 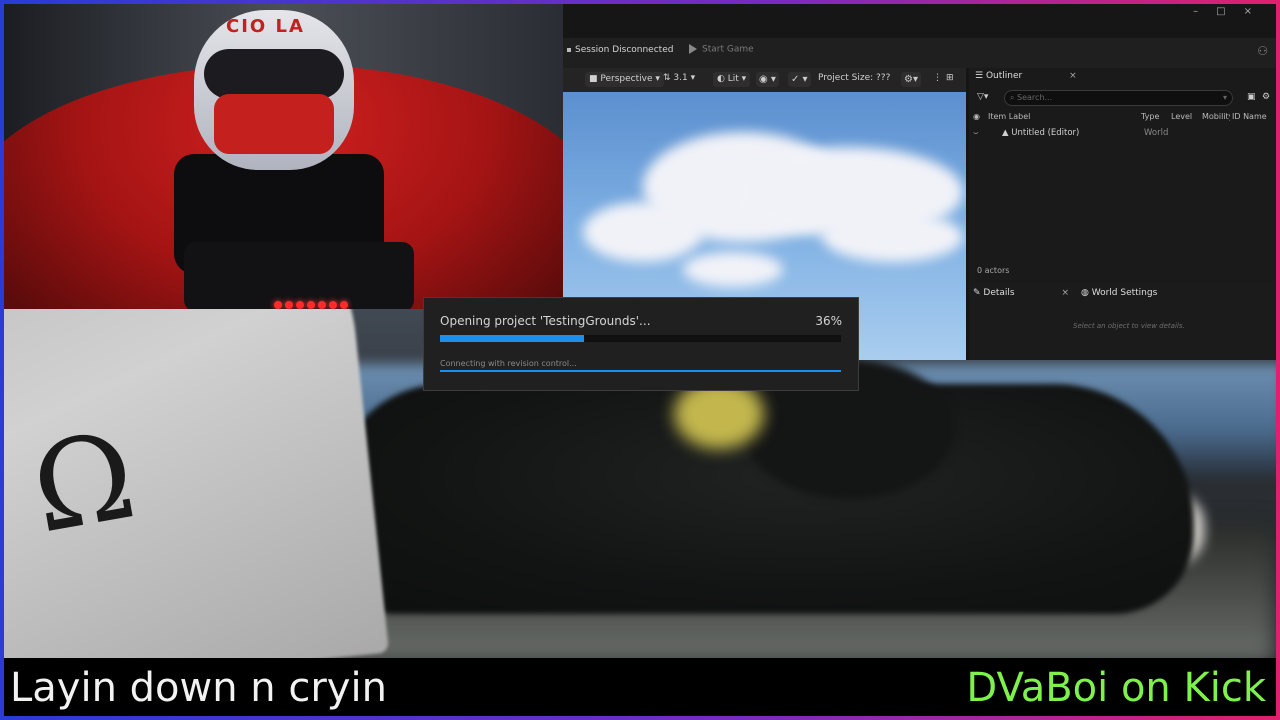 What do you see at coordinates (993, 270) in the screenshot?
I see `actor-count: 0 actors` at bounding box center [993, 270].